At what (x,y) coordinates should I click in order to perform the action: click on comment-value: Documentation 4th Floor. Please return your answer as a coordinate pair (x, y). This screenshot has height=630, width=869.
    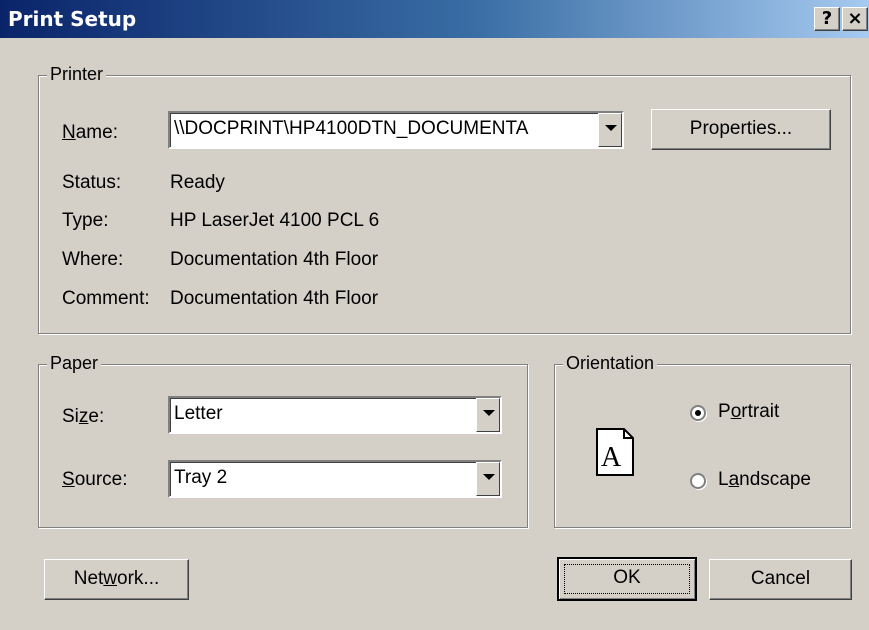
    Looking at the image, I should click on (274, 298).